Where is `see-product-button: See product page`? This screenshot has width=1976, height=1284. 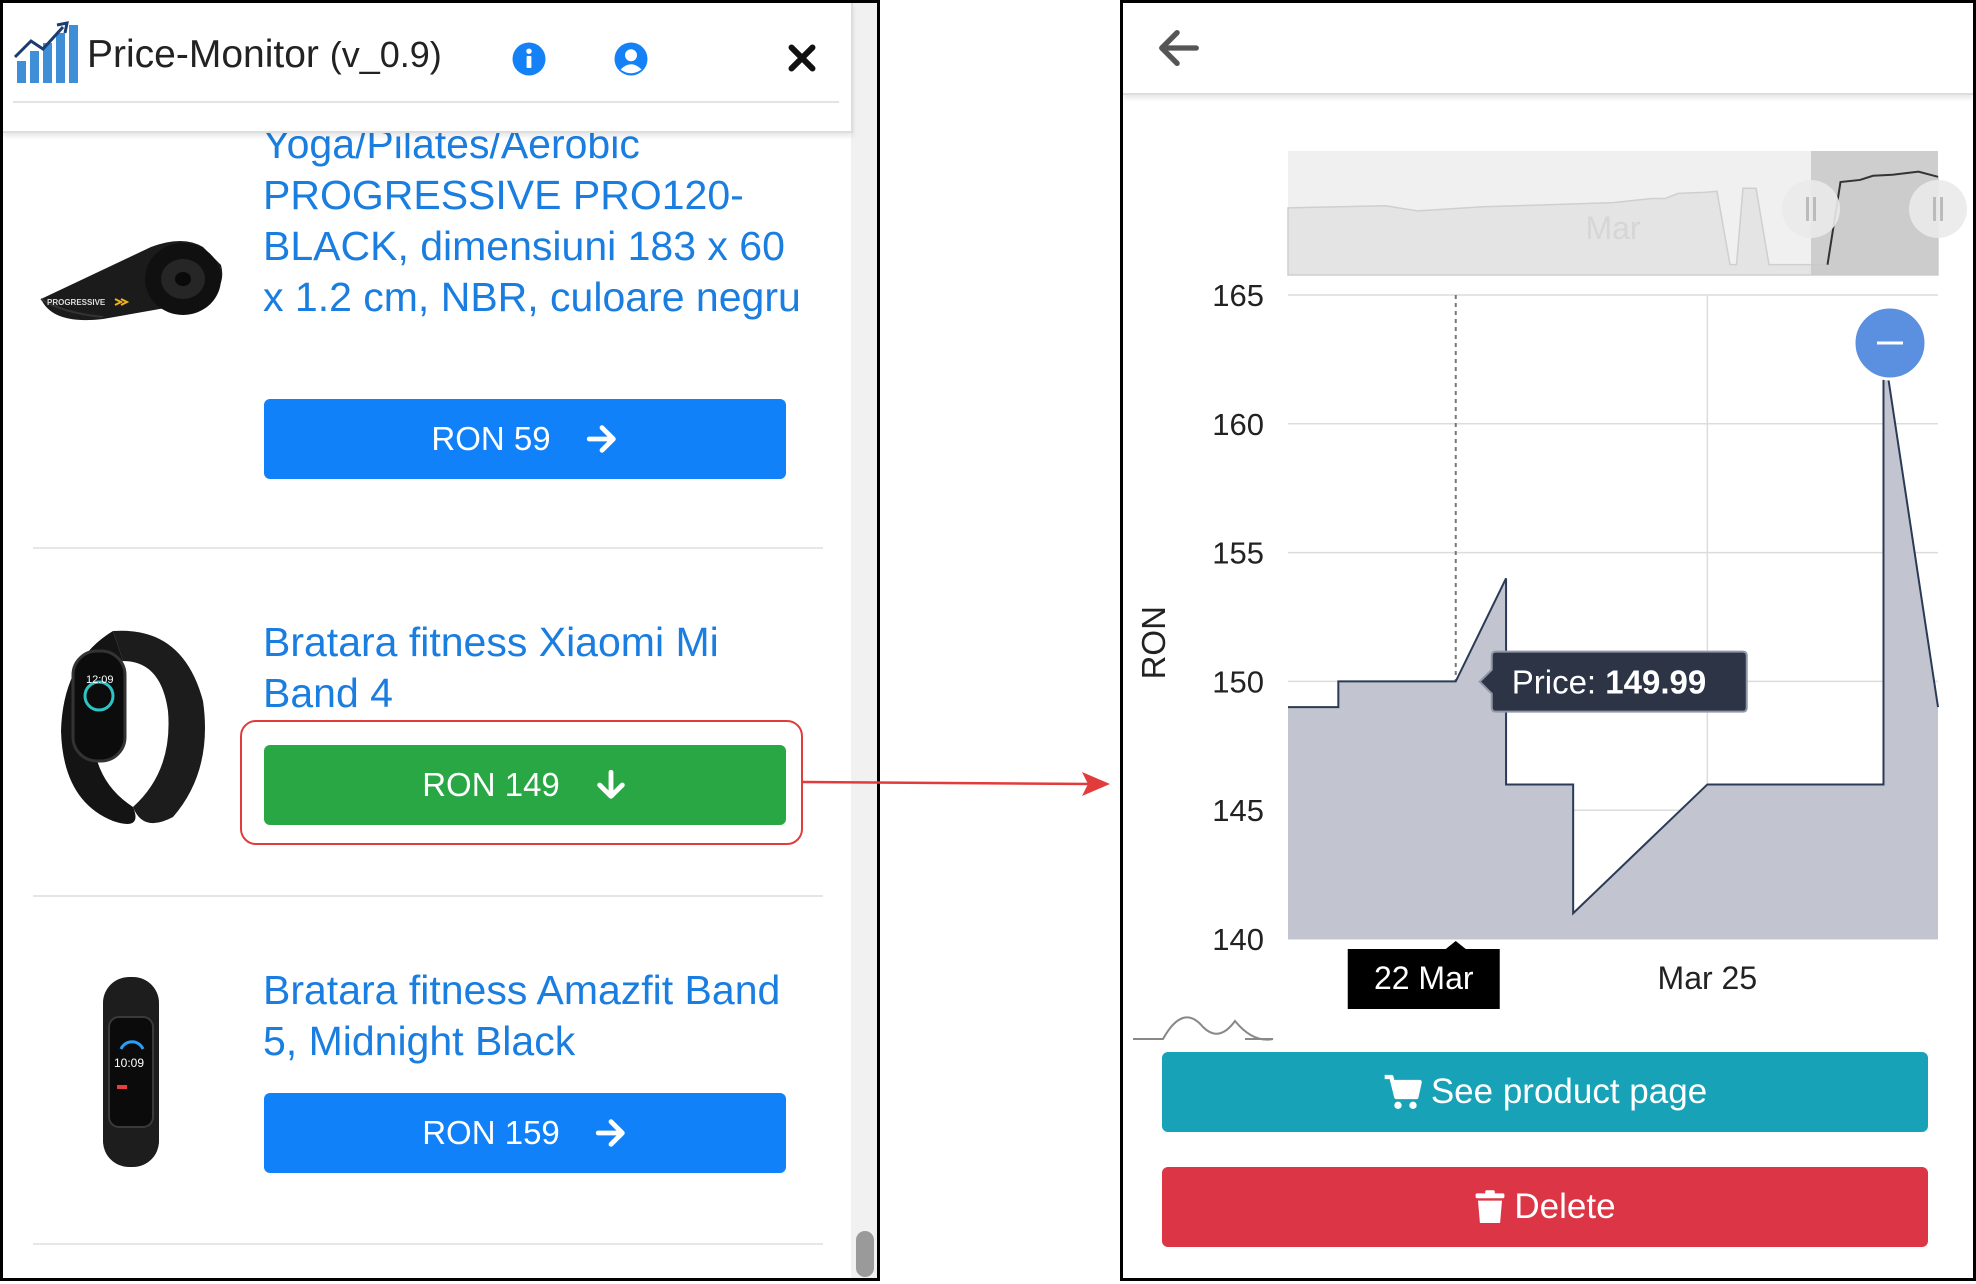
see-product-button: See product page is located at coordinates (1545, 1092).